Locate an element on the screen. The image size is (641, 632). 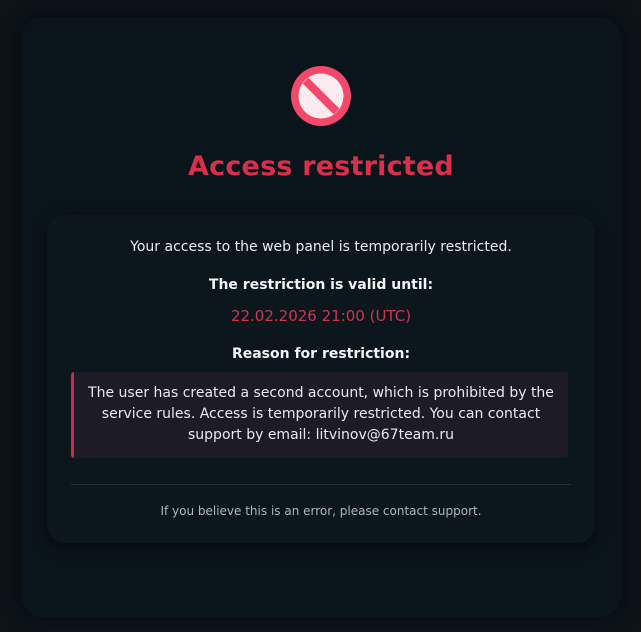
valid-until-value: 22.02.2026 21:00 (UTC) is located at coordinates (321, 316).